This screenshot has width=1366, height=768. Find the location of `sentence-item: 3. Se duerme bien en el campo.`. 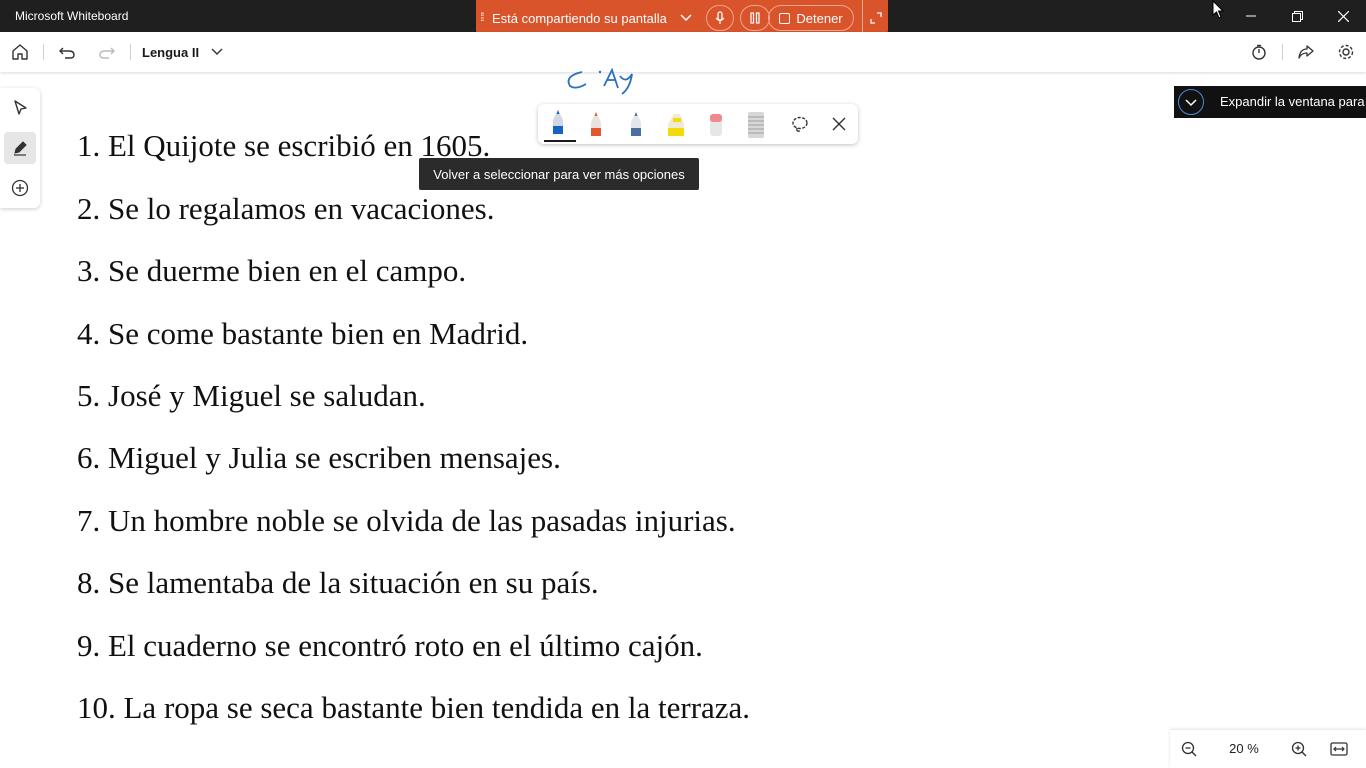

sentence-item: 3. Se duerme bien en el campo. is located at coordinates (272, 270).